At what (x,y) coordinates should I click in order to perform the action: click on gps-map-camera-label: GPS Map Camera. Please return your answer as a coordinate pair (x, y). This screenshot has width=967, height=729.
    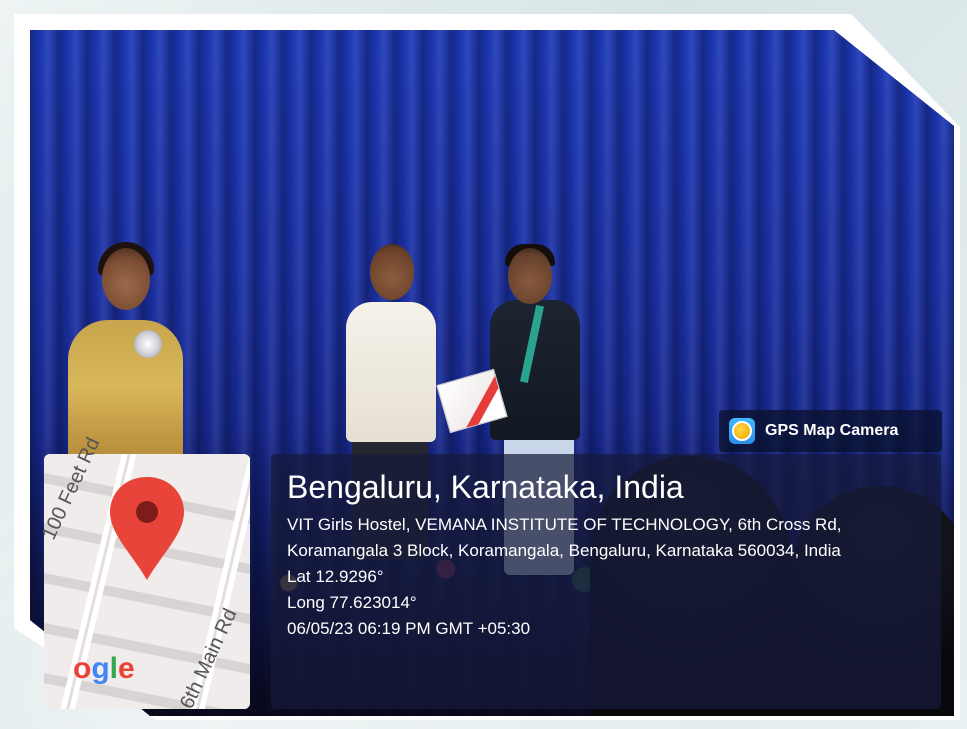
    Looking at the image, I should click on (832, 430).